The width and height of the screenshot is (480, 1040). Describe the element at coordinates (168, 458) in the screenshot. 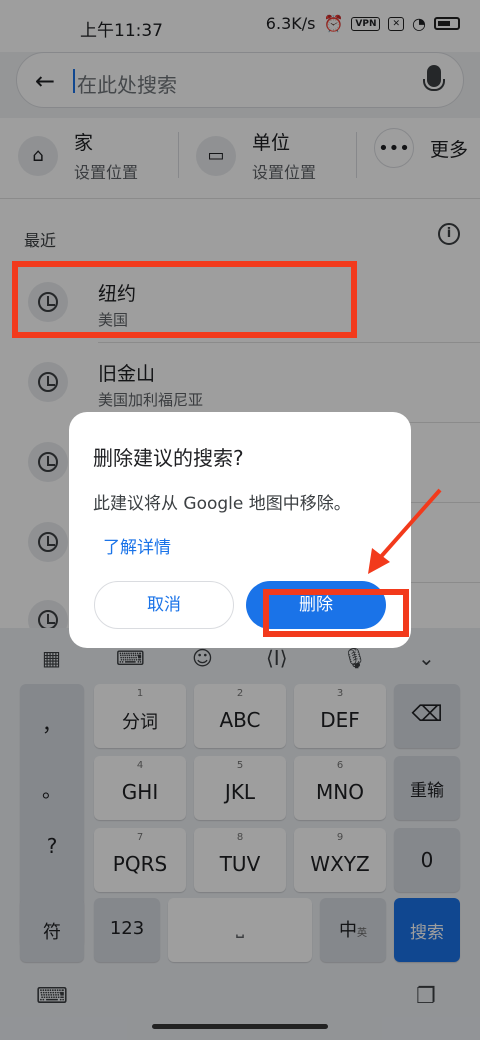

I see `dialog-title: 删除建议的搜索?` at that location.